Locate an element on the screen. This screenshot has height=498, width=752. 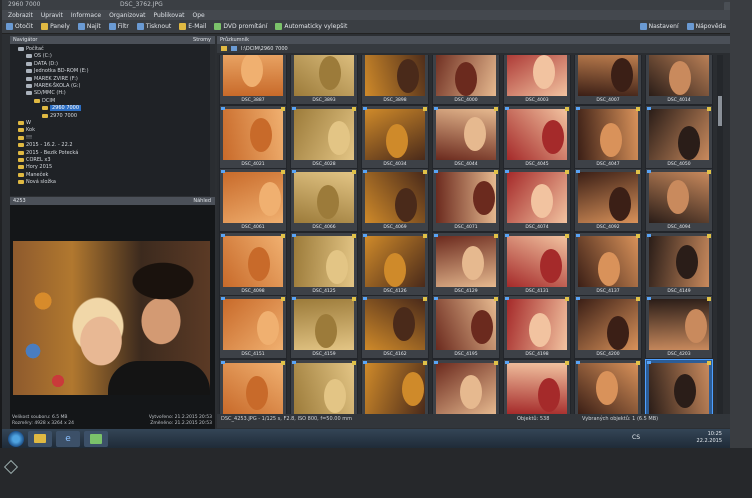
thumbnail-cell: DSC_4074 is located at coordinates (537, 200).